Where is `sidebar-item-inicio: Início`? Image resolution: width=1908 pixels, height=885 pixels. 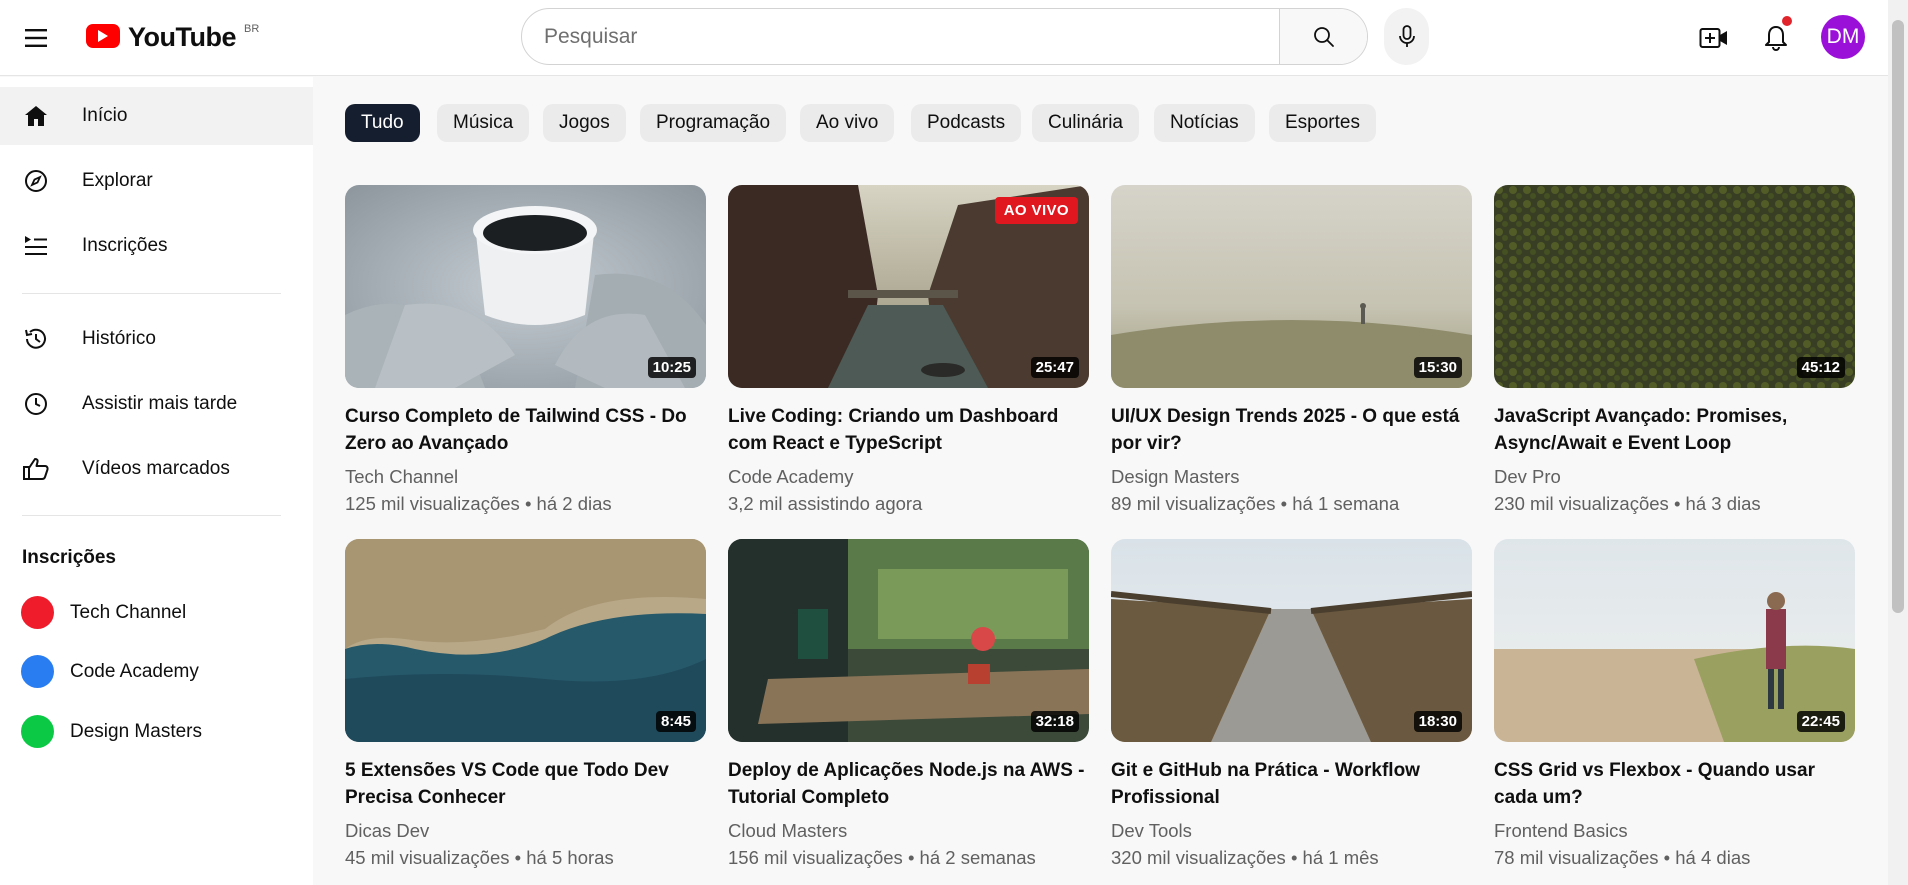 sidebar-item-inicio: Início is located at coordinates (156, 116).